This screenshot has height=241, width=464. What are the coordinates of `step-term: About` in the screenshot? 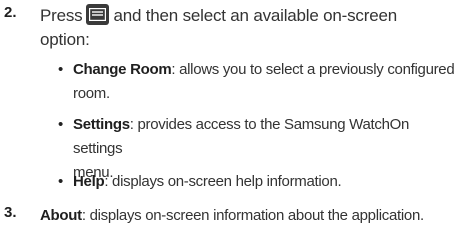 It's located at (61, 215).